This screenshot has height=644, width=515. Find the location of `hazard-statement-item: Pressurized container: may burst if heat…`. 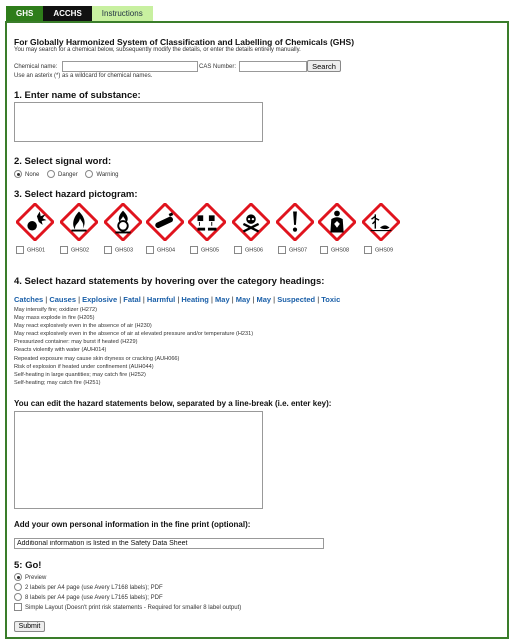

hazard-statement-item: Pressurized container: may burst if heat… is located at coordinates (133, 342).